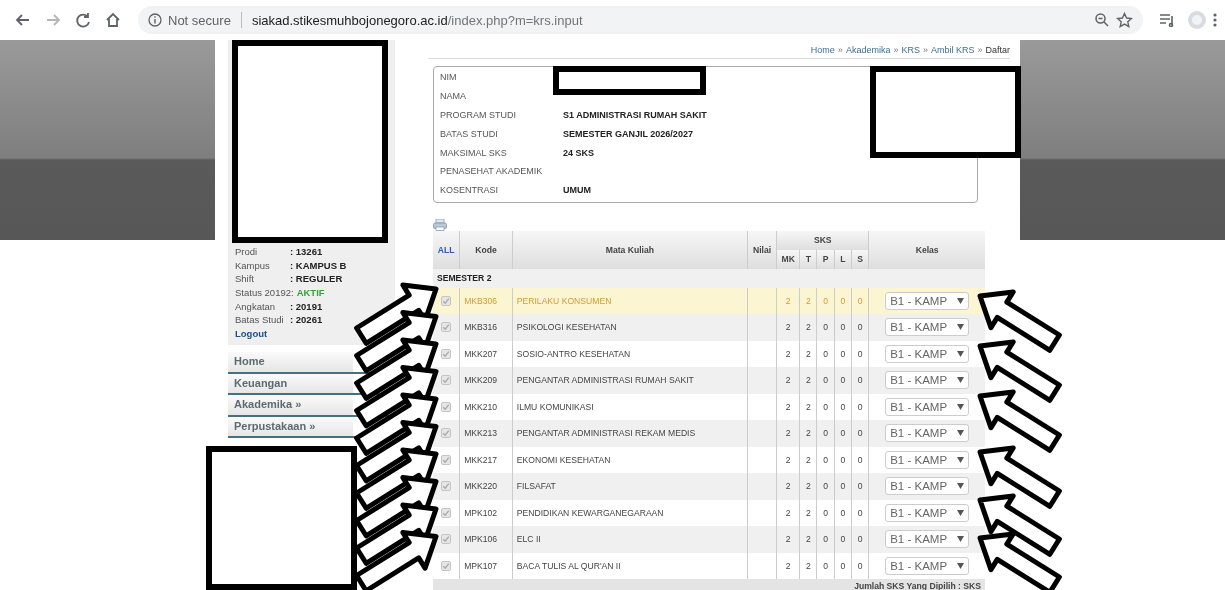  I want to click on info-icon, so click(155, 20).